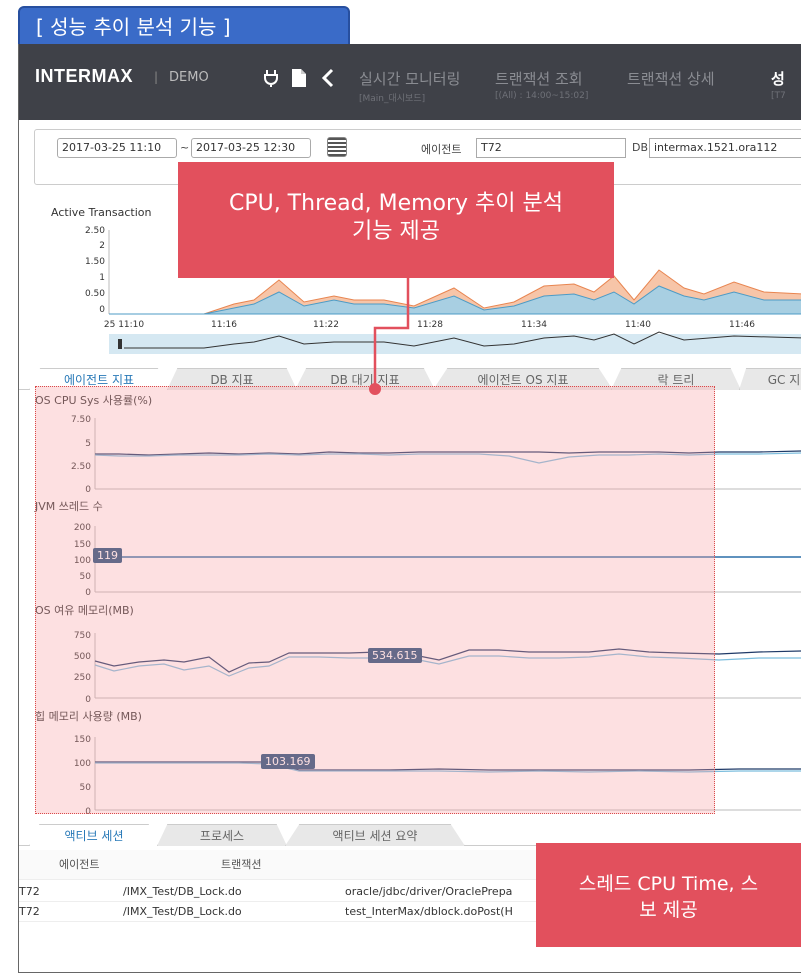 The height and width of the screenshot is (973, 801). I want to click on at-xtick: 11:16, so click(224, 325).